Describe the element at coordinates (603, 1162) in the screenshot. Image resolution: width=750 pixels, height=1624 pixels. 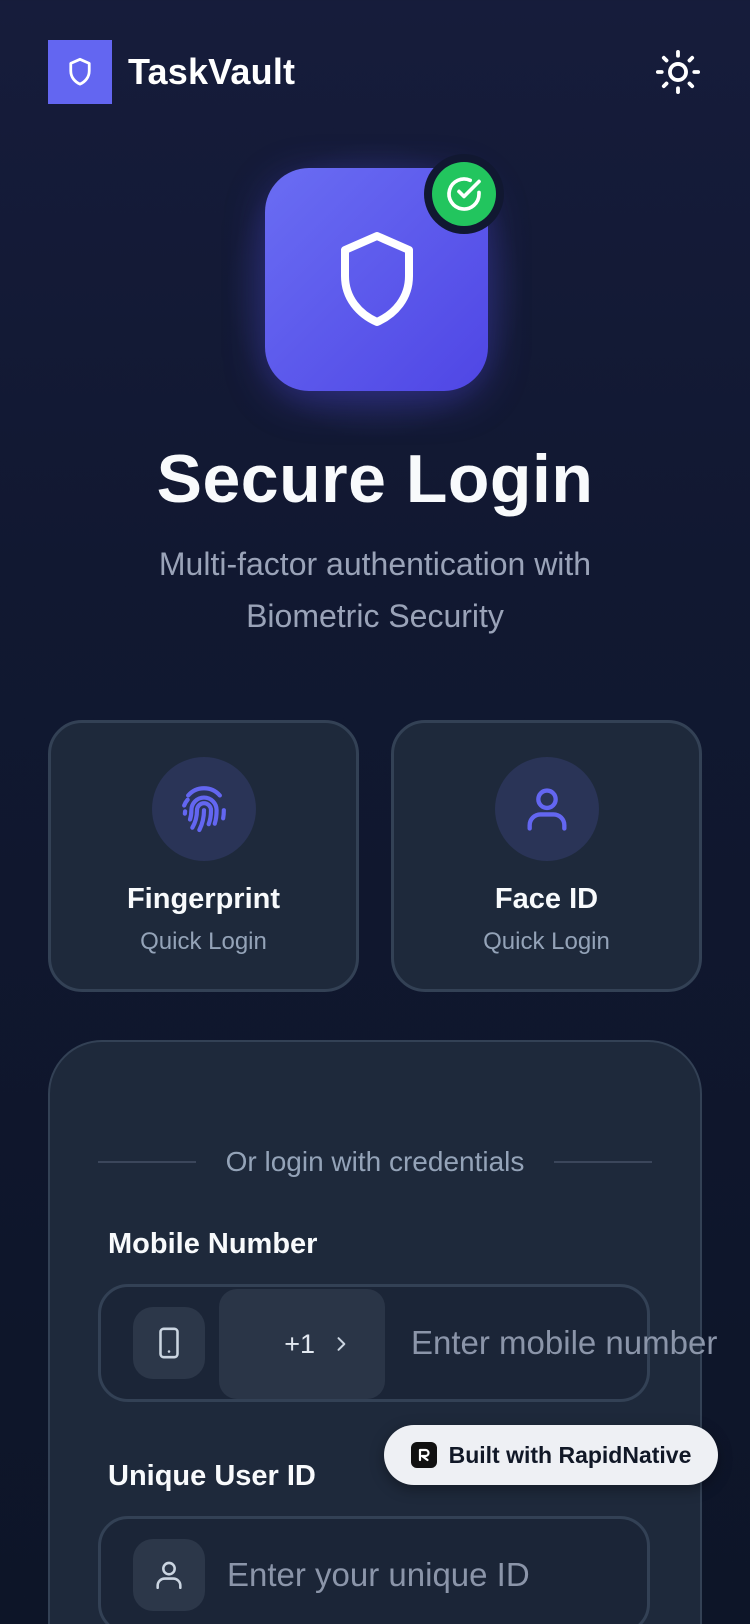
I see `divider-line-right` at that location.